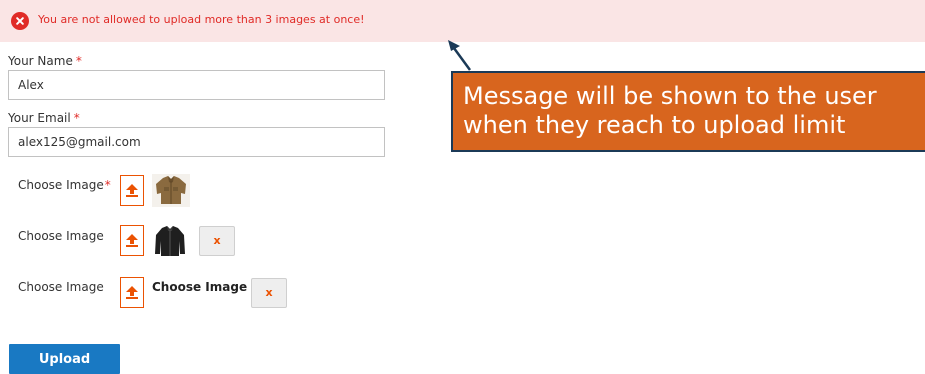 Image resolution: width=925 pixels, height=374 pixels. Describe the element at coordinates (170, 241) in the screenshot. I see `black-jacket-thumbnail` at that location.